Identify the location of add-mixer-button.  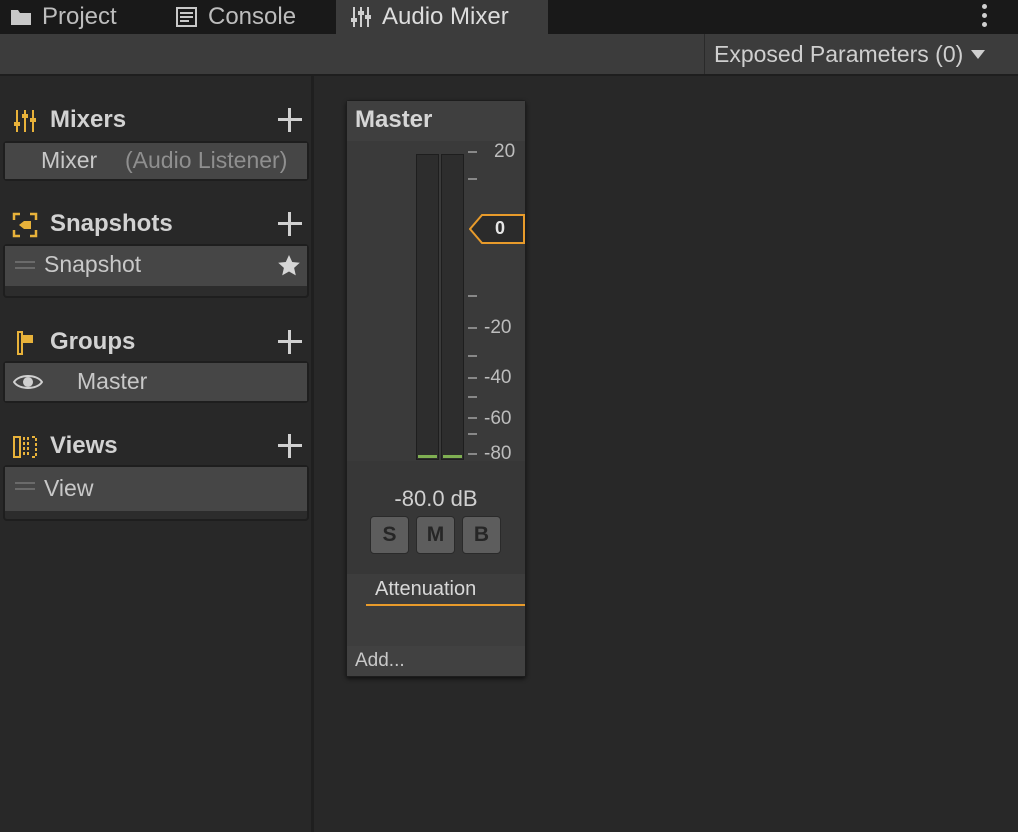
(290, 120).